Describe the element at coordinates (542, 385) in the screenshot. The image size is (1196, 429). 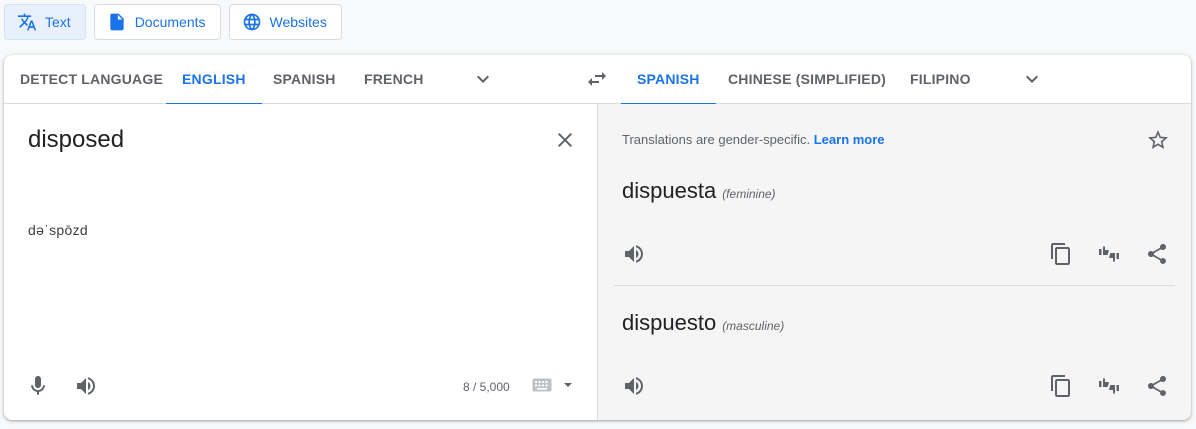
I see `keyboard-icon` at that location.